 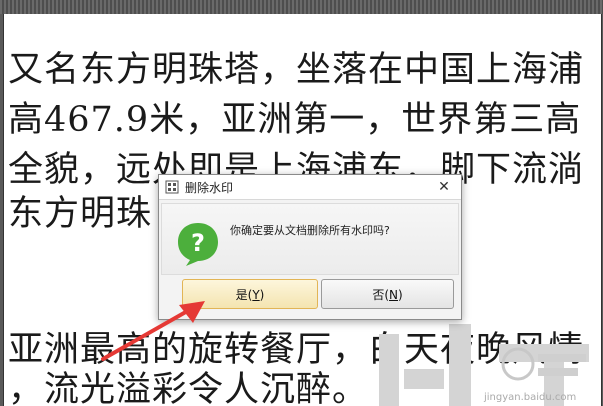 What do you see at coordinates (172, 187) in the screenshot?
I see `app-document-icon` at bounding box center [172, 187].